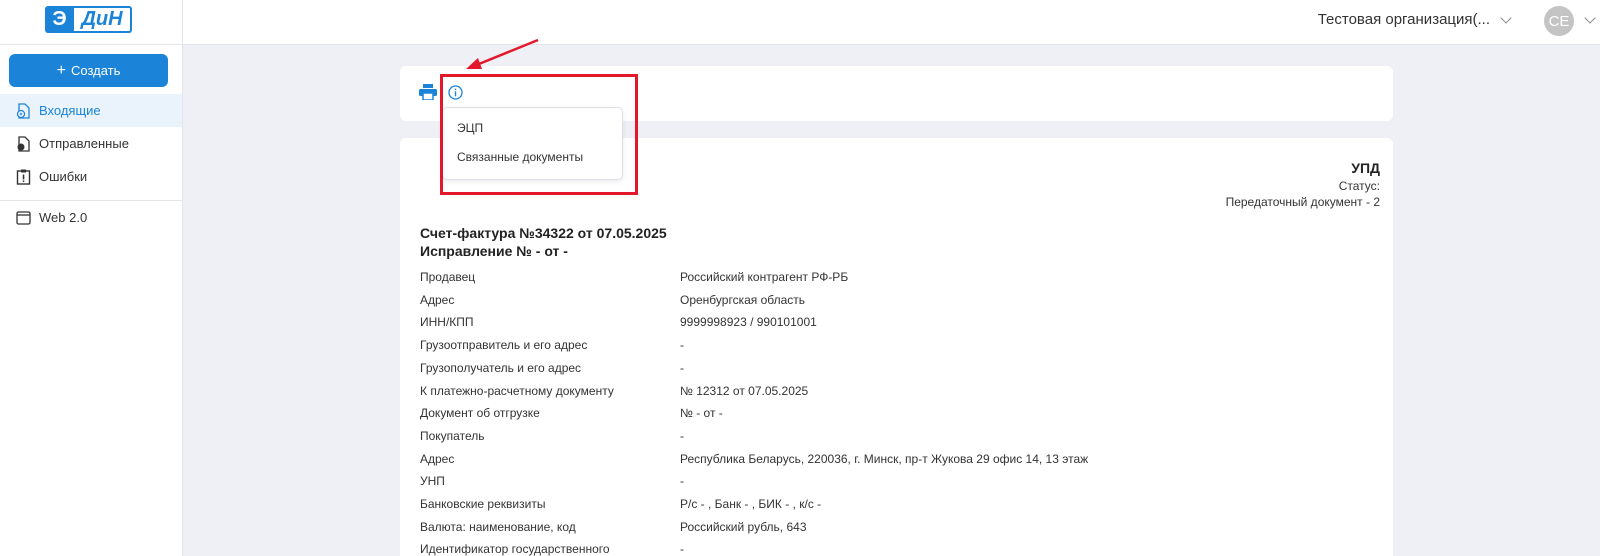  I want to click on detail-key: Покупатель, so click(452, 435).